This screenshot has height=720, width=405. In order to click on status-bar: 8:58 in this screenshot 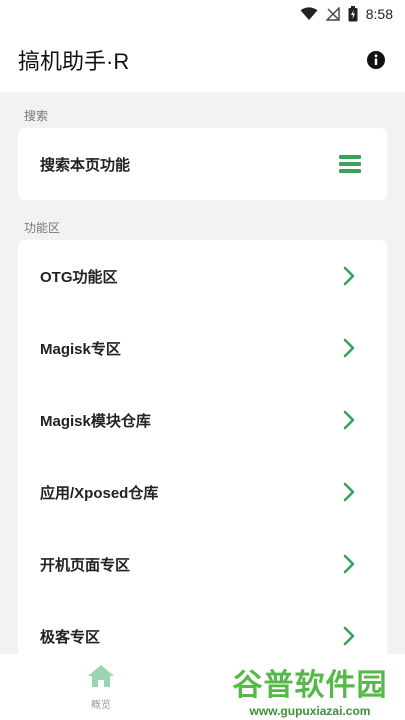, I will do `click(202, 14)`.